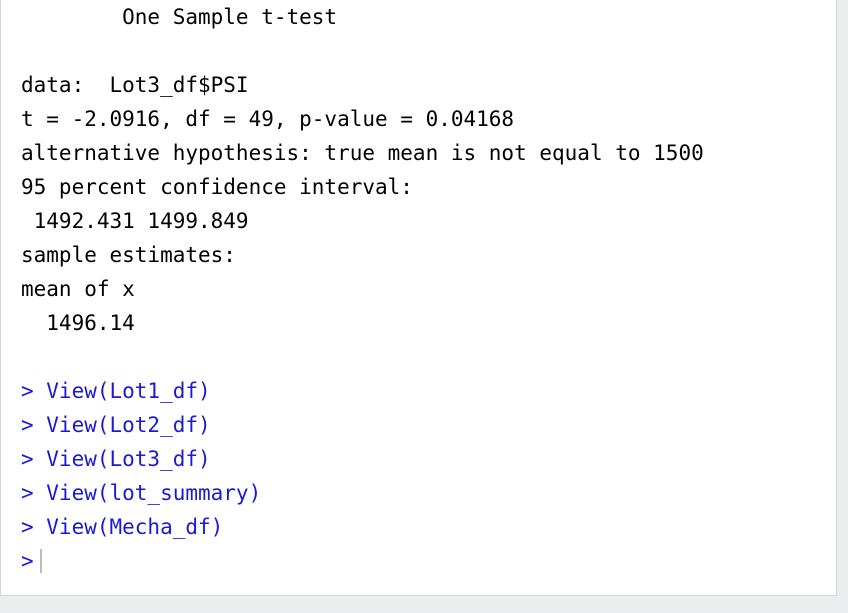  What do you see at coordinates (40, 561) in the screenshot?
I see `text-cursor` at bounding box center [40, 561].